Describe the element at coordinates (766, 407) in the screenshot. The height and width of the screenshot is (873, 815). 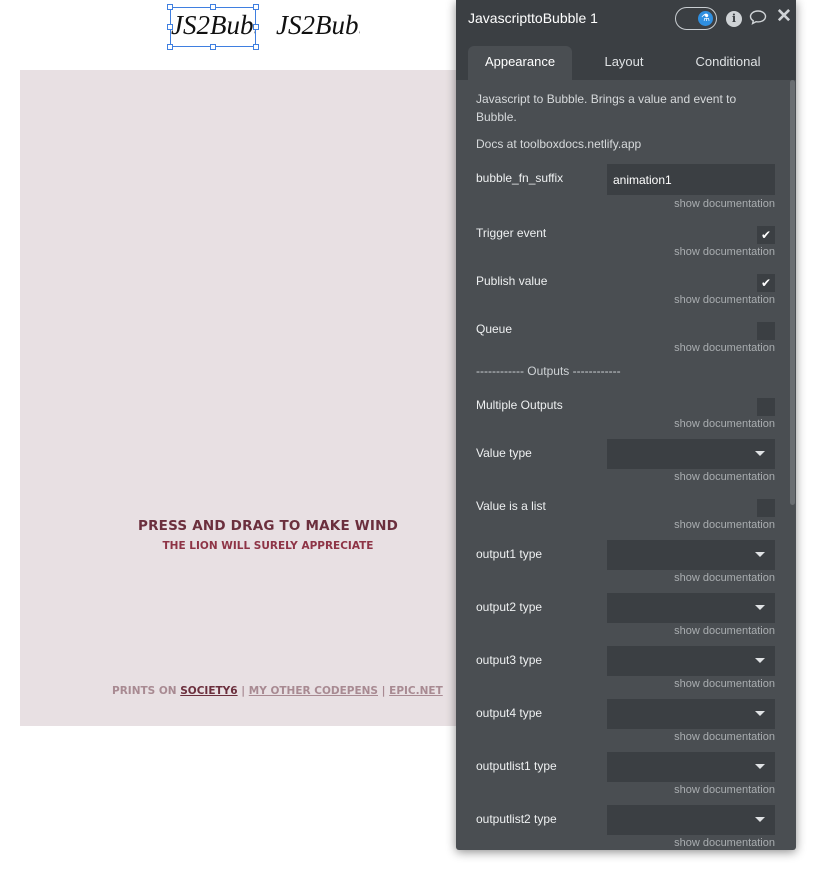
I see `multiple-outputs-checkbox` at that location.